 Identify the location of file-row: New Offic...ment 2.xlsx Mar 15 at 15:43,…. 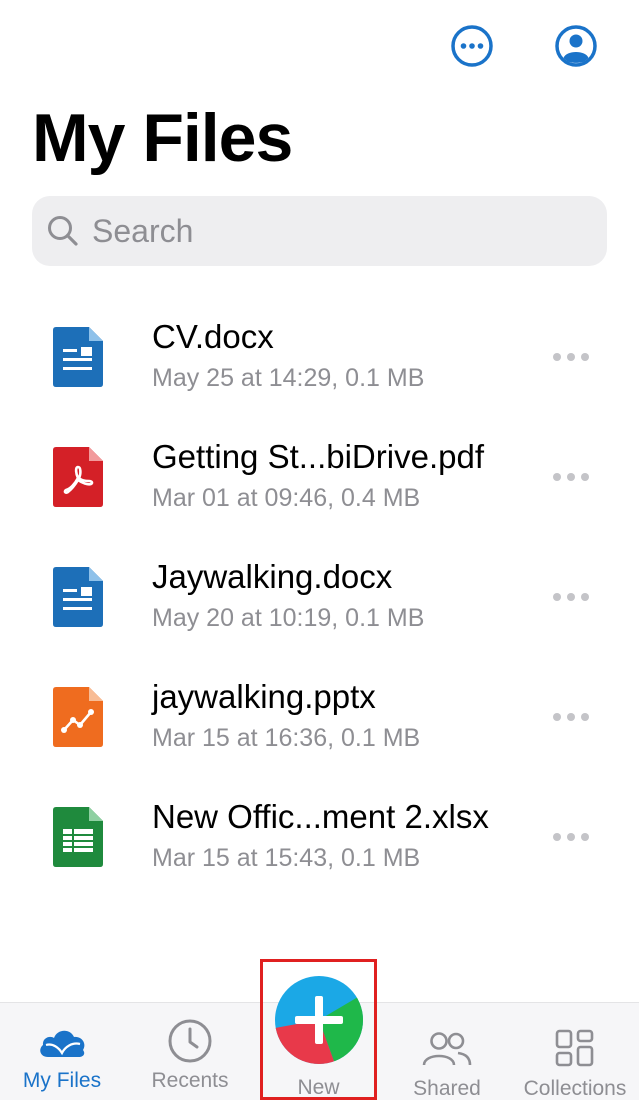
(319, 840).